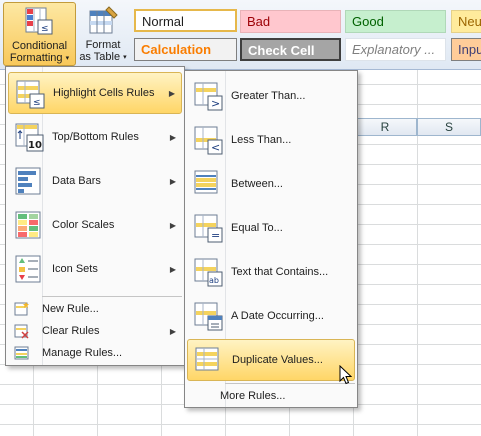 The width and height of the screenshot is (481, 436). What do you see at coordinates (208, 96) in the screenshot?
I see `greater-than-icon: >` at bounding box center [208, 96].